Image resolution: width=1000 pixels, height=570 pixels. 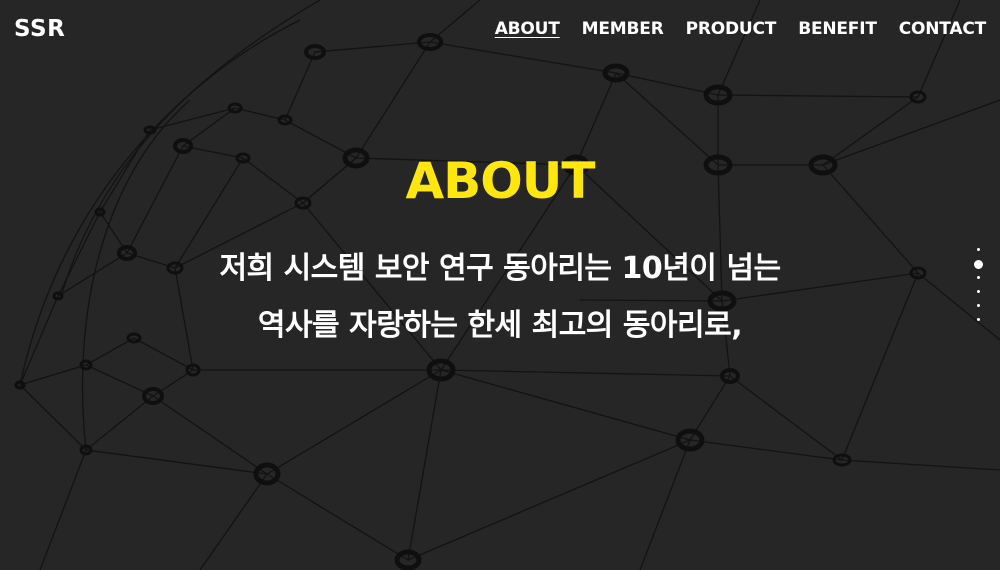 What do you see at coordinates (39, 29) in the screenshot?
I see `logo: SSR` at bounding box center [39, 29].